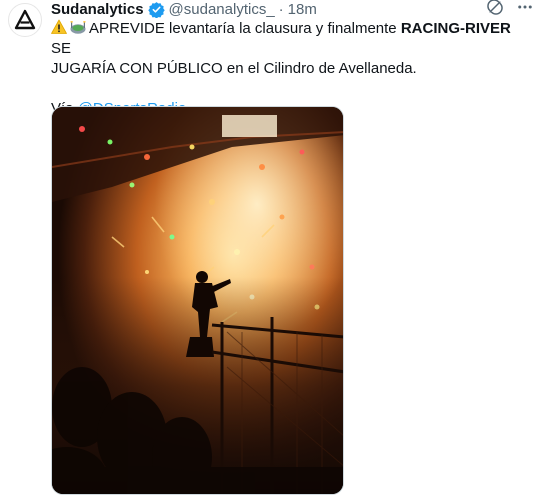  What do you see at coordinates (302, 9) in the screenshot?
I see `tweet-timestamp: 18m` at bounding box center [302, 9].